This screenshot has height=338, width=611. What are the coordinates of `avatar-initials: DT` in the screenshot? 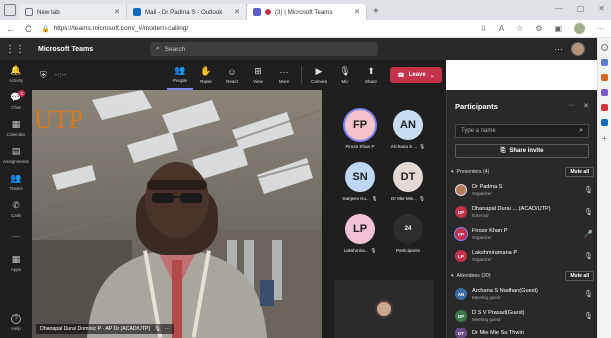 It's located at (461, 333).